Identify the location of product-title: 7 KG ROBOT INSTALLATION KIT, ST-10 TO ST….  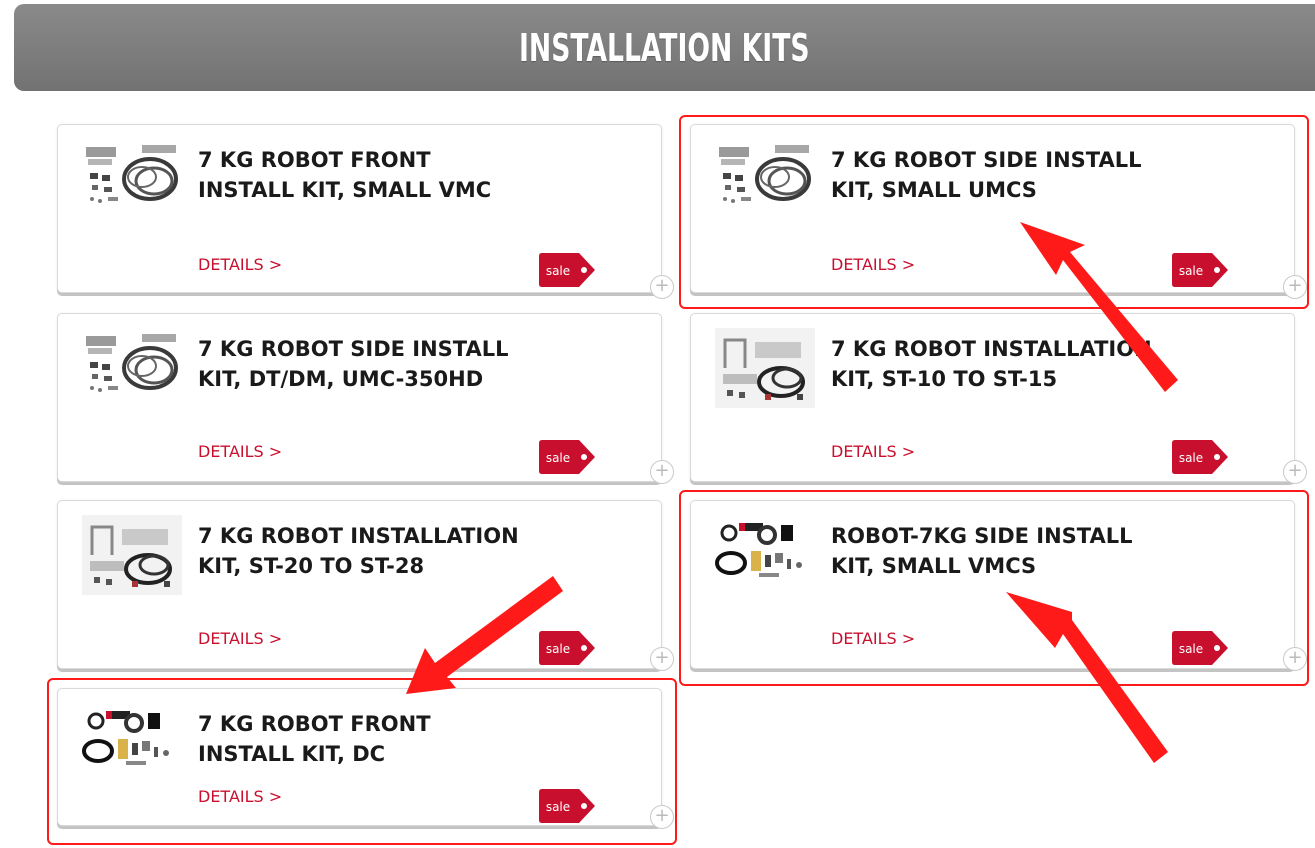
(996, 364).